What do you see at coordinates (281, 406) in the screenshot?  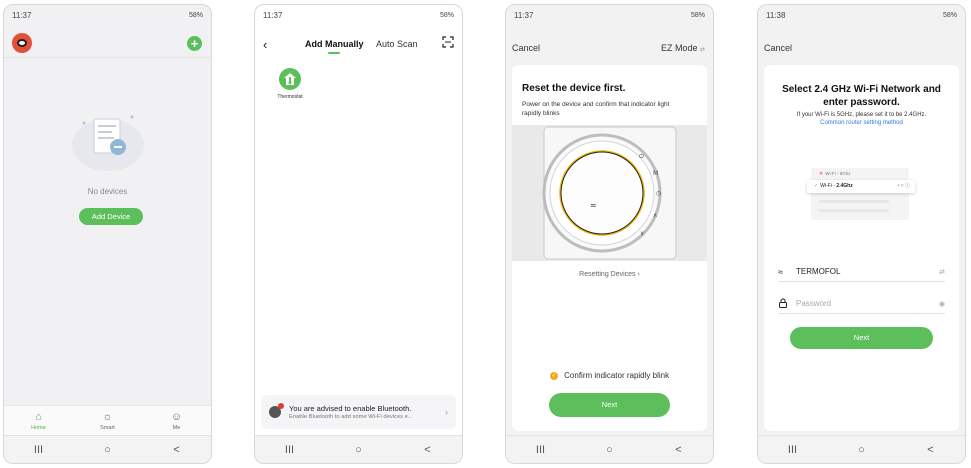 I see `alert-badge` at bounding box center [281, 406].